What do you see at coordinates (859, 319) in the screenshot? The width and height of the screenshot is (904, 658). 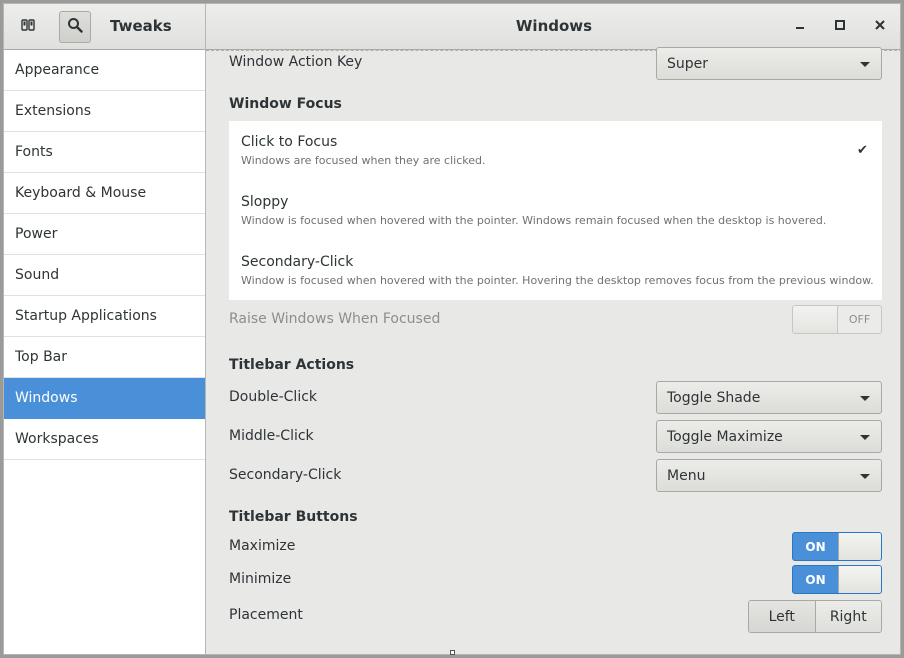 I see `switch-state-label: OFF` at bounding box center [859, 319].